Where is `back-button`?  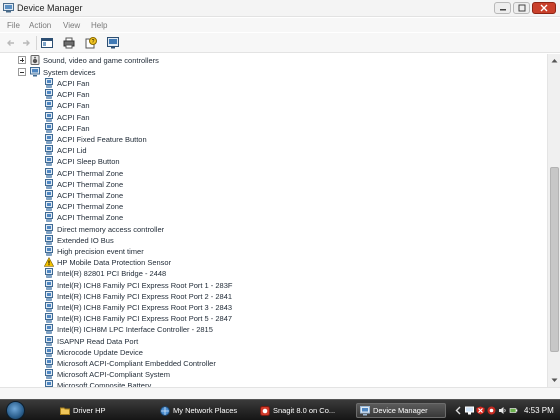
back-button is located at coordinates (11, 43).